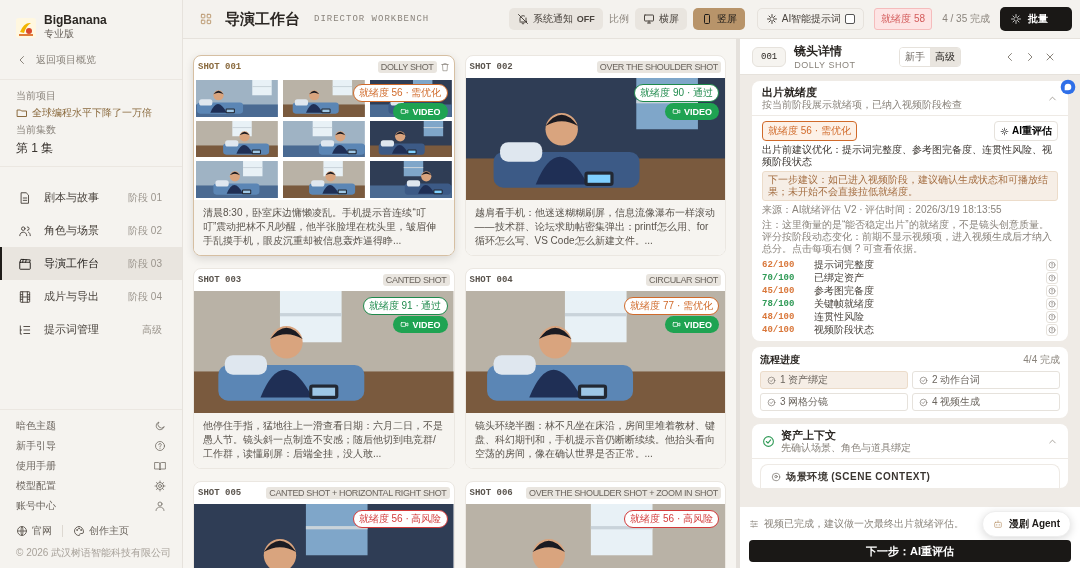 Image resolution: width=1080 pixels, height=568 pixels. Describe the element at coordinates (522, 19) in the screenshot. I see `bell-off-icon` at that location.